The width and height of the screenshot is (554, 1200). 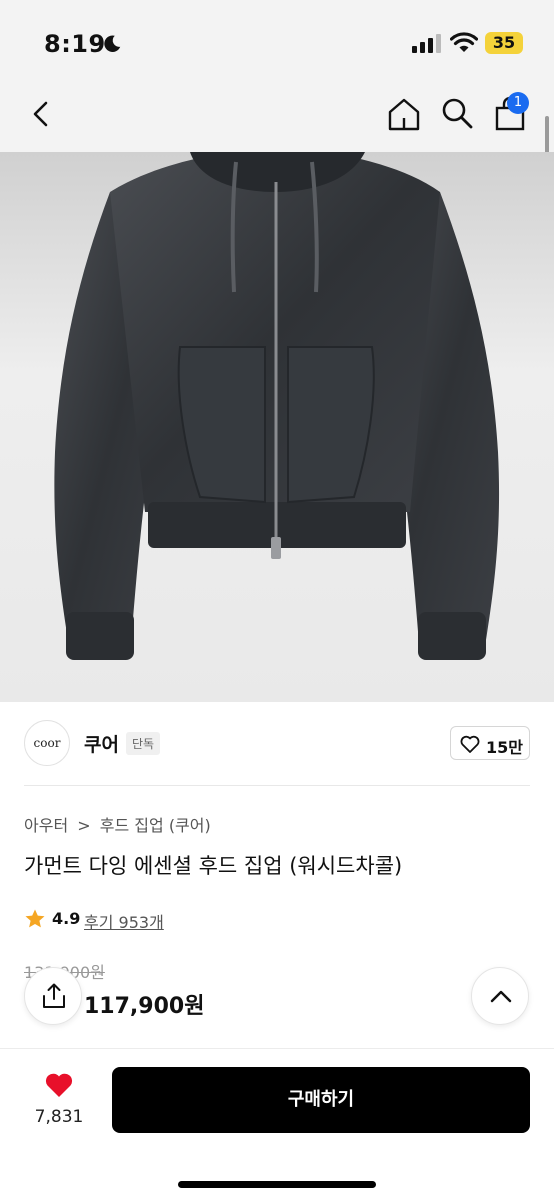 I want to click on buy-button: 구매하기, so click(x=321, y=1100).